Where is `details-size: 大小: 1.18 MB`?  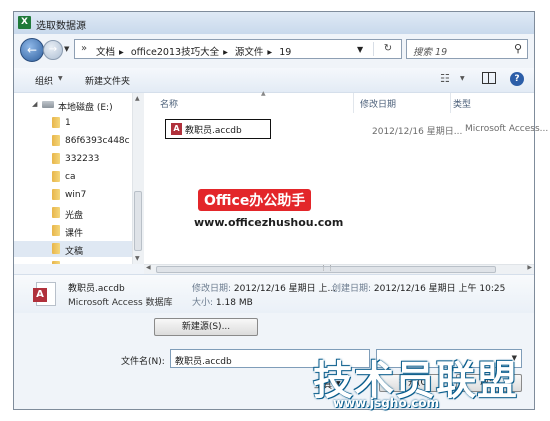 details-size: 大小: 1.18 MB is located at coordinates (222, 301).